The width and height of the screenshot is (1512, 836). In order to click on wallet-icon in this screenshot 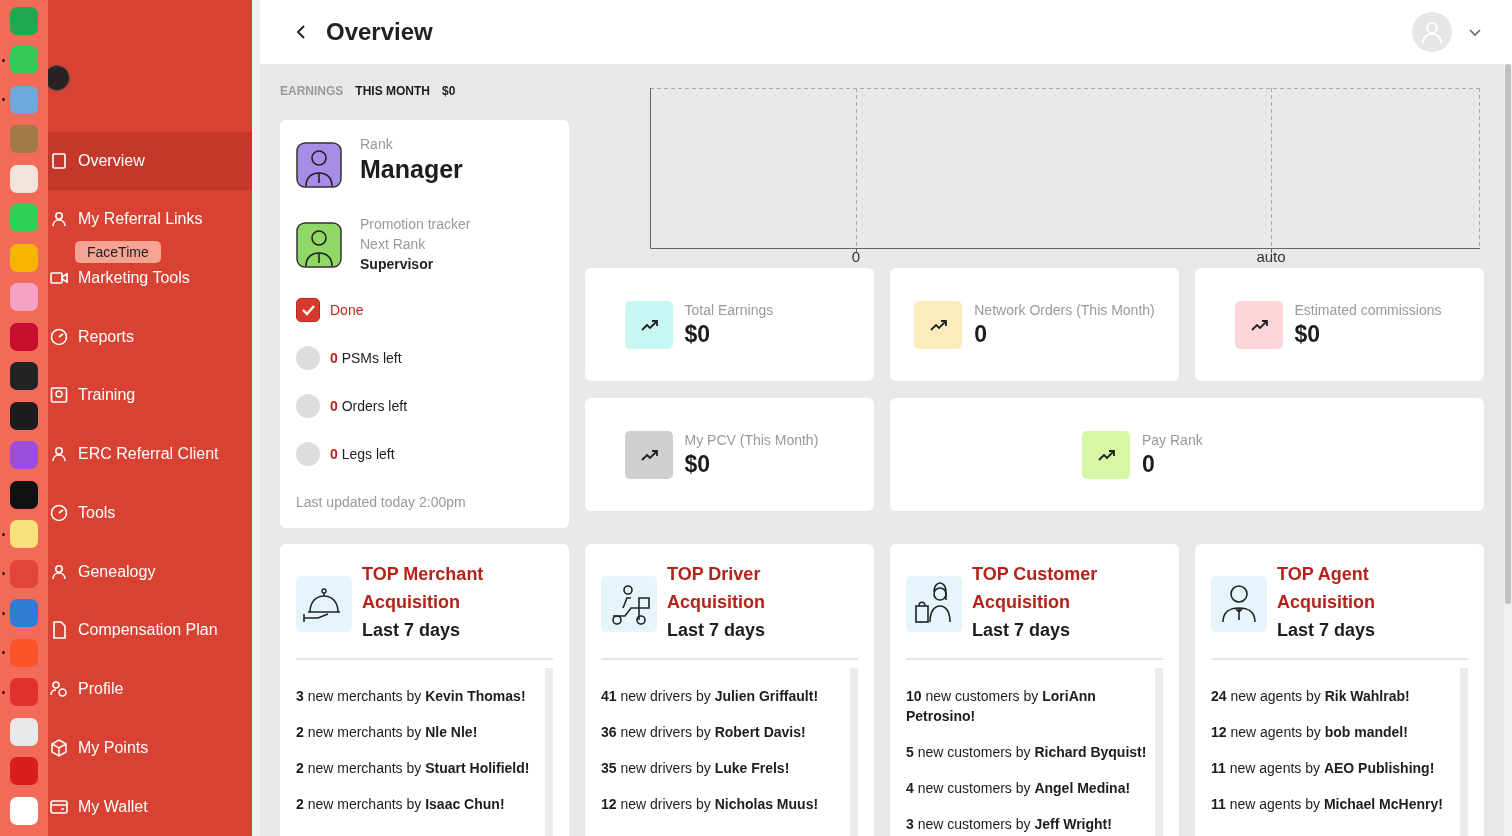, I will do `click(59, 806)`.